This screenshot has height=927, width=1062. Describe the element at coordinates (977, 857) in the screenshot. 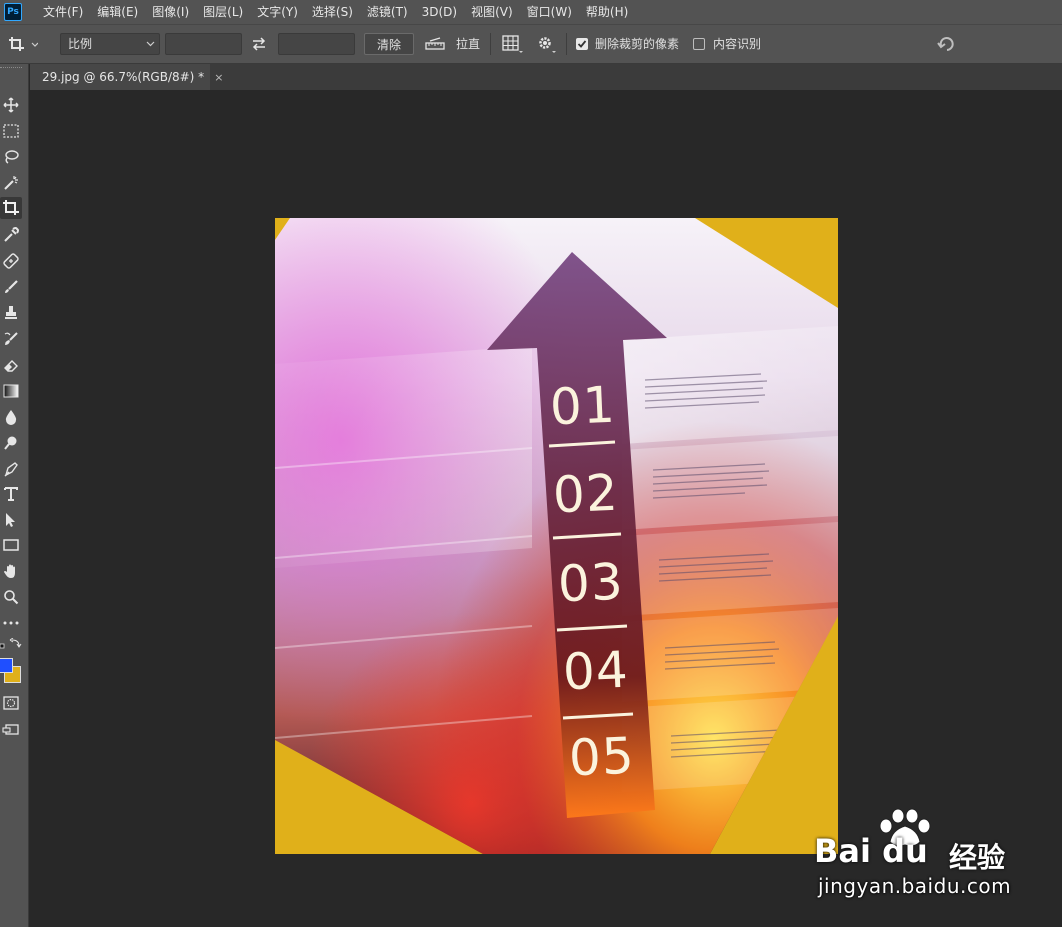

I see `watermark-product: 经验` at that location.